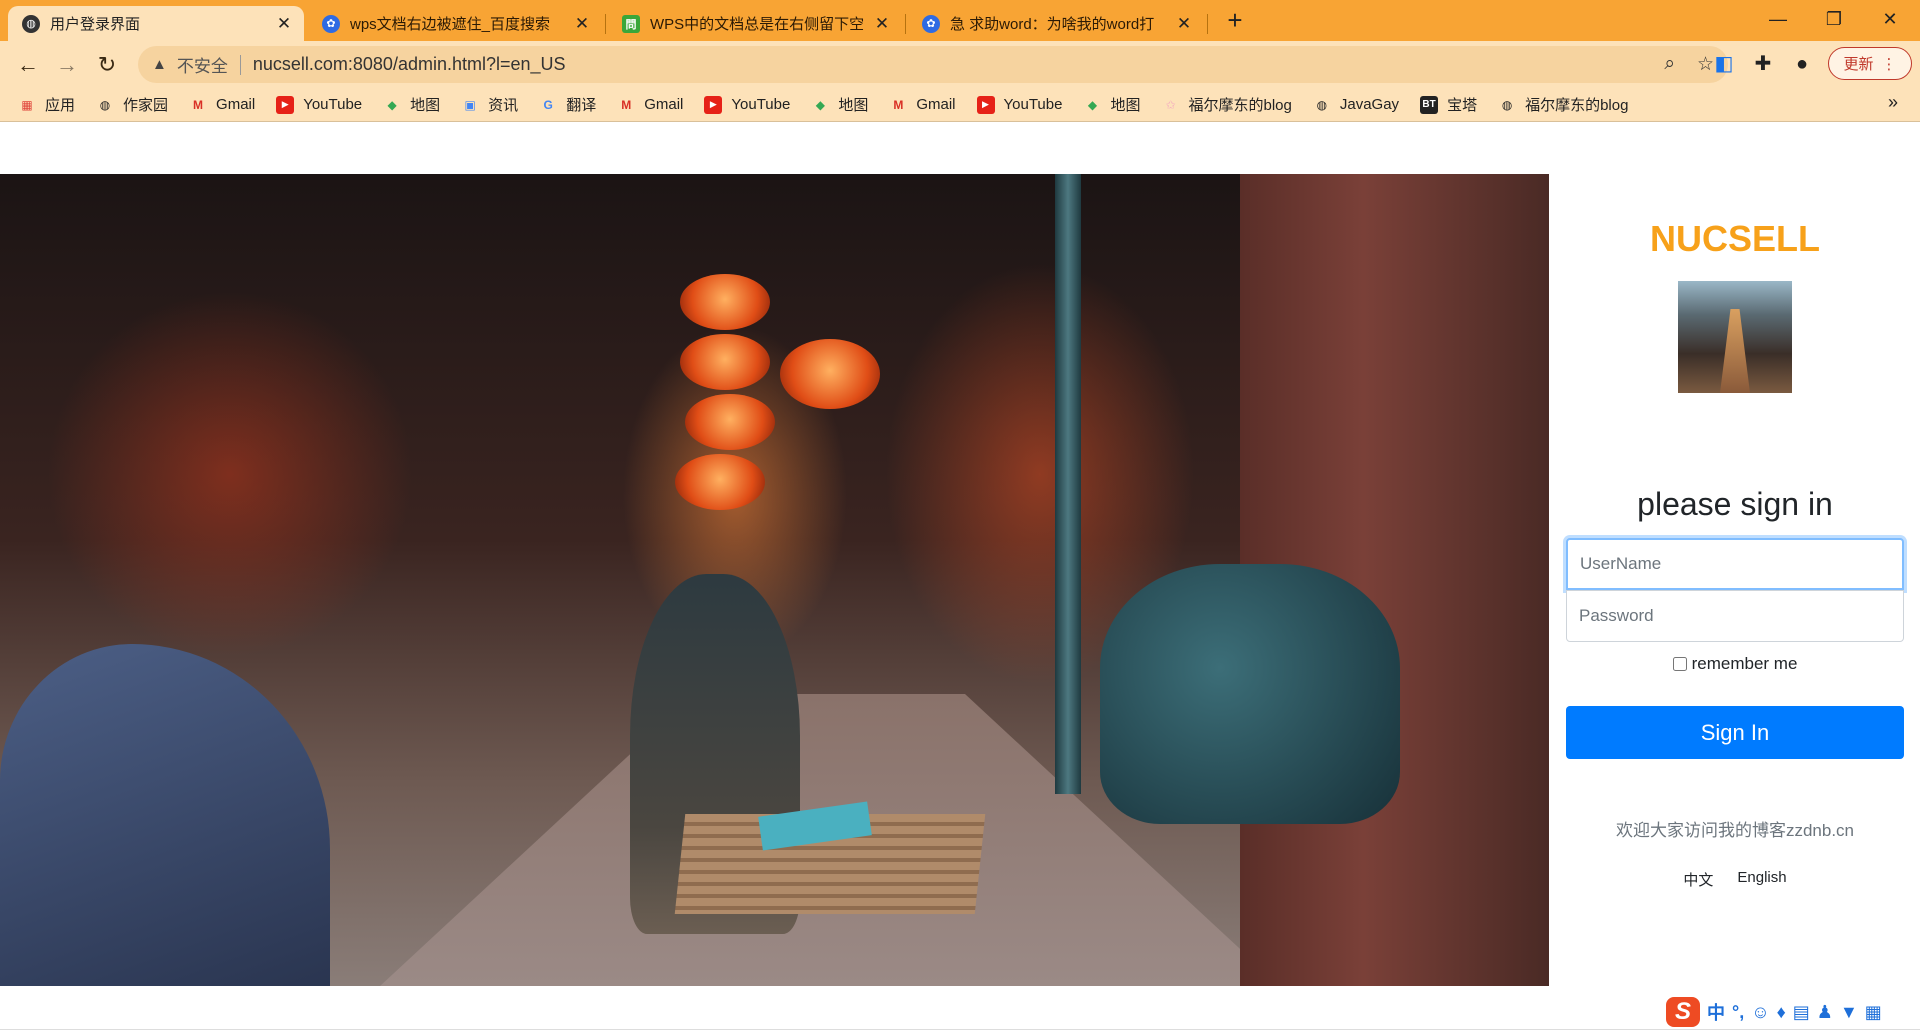 The height and width of the screenshot is (1030, 1920). What do you see at coordinates (1429, 104) in the screenshot?
I see `bt-icon: BT` at bounding box center [1429, 104].